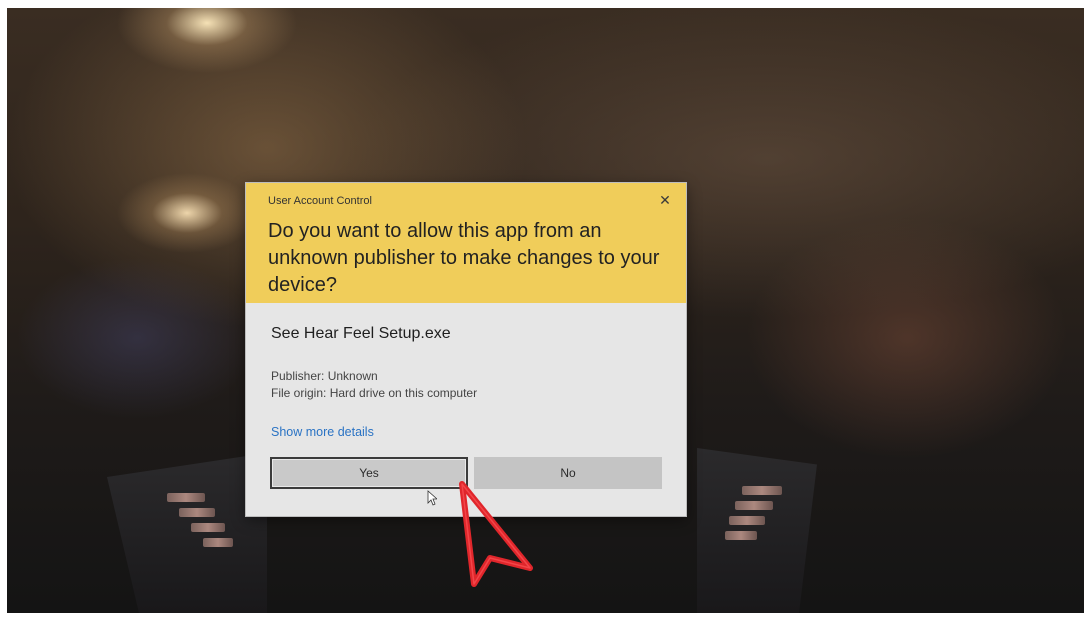  Describe the element at coordinates (320, 201) in the screenshot. I see `dialog-caption: User Account Control` at that location.